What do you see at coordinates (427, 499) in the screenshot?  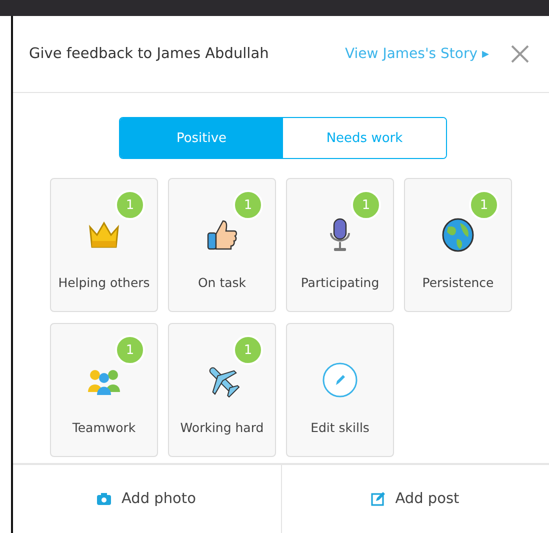 I see `button-label: Add post` at bounding box center [427, 499].